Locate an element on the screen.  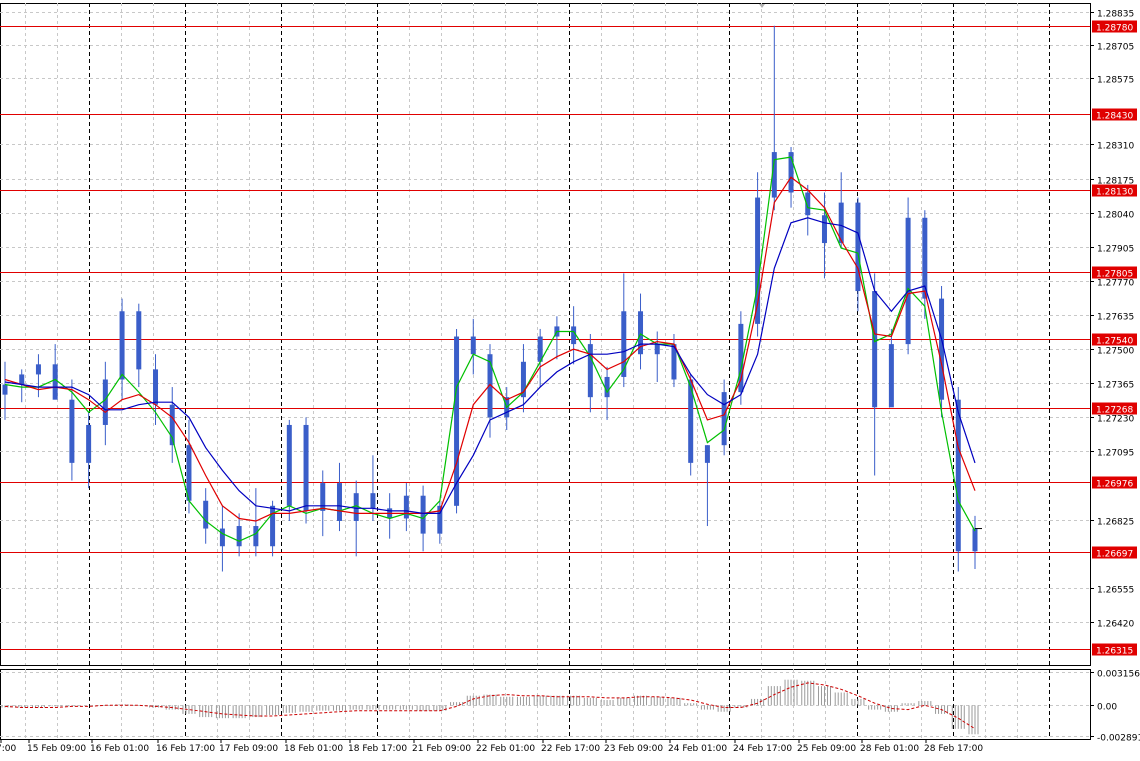
price-axis-label: 1.27905 is located at coordinates (1115, 250).